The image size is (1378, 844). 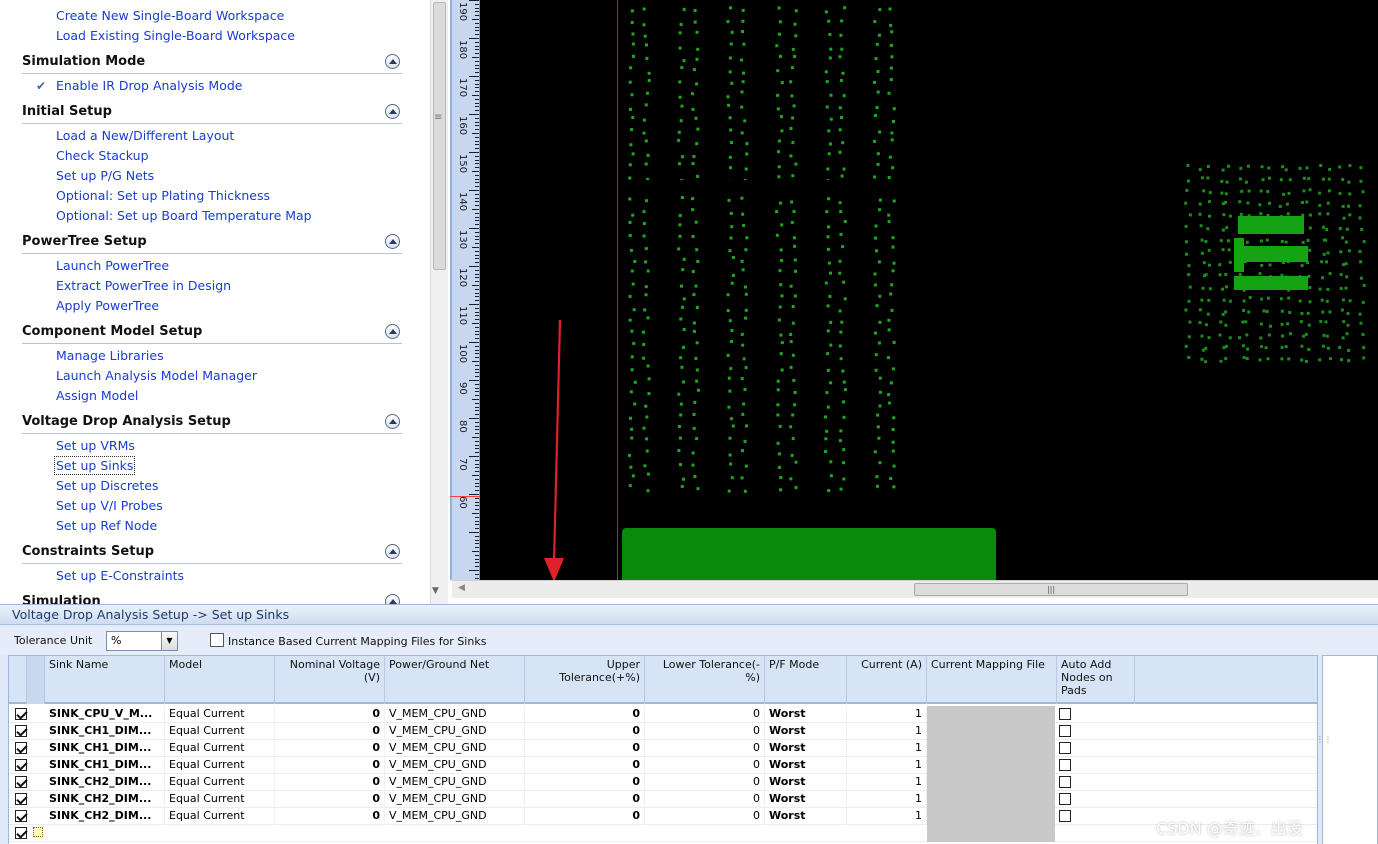 What do you see at coordinates (705, 680) in the screenshot?
I see `col-lower-tolerance: Lower Tolerance(-%)` at bounding box center [705, 680].